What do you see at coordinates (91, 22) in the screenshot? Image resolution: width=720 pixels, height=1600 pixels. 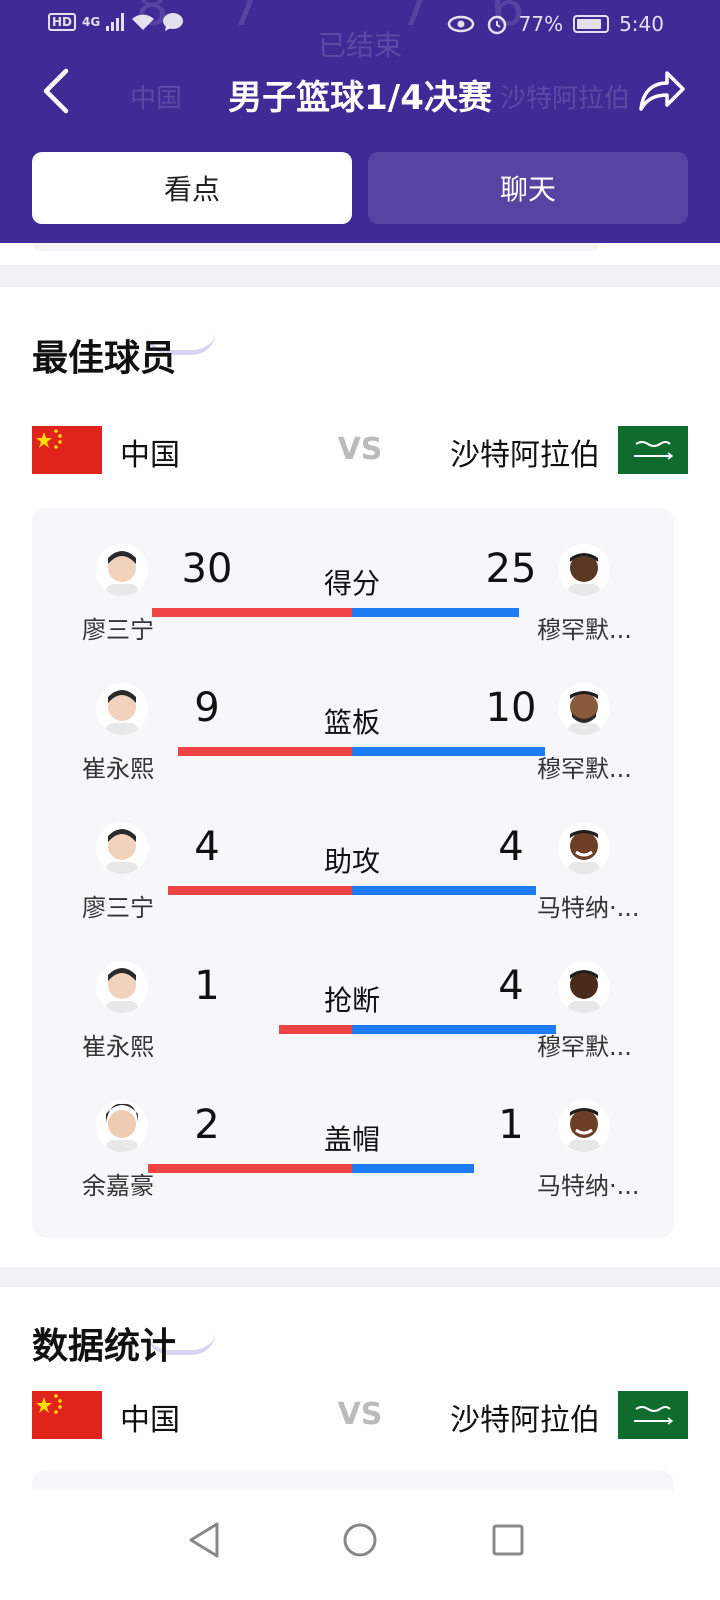 I see `network-label: 4G` at bounding box center [91, 22].